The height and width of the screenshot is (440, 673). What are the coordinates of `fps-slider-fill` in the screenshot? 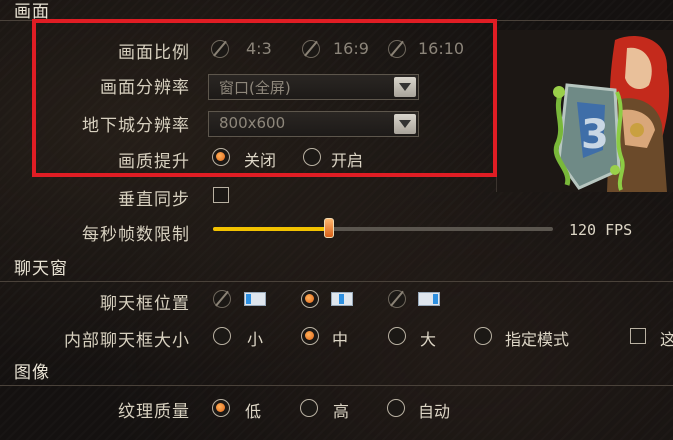 It's located at (271, 229).